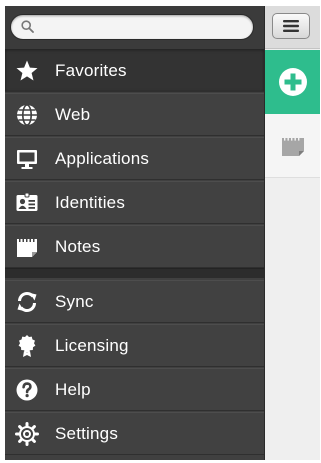 The image size is (321, 463). What do you see at coordinates (90, 202) in the screenshot?
I see `menu-item-label: Identities` at bounding box center [90, 202].